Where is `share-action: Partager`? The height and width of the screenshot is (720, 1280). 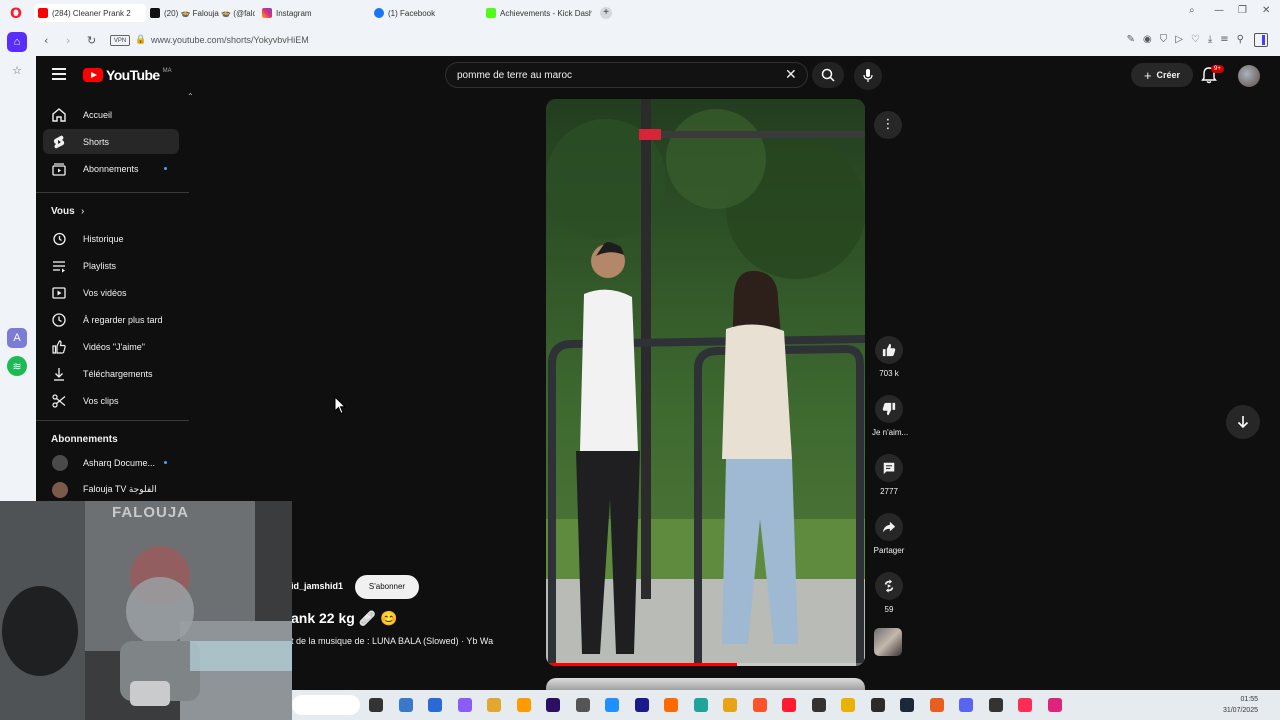
share-action: Partager is located at coordinates (889, 534).